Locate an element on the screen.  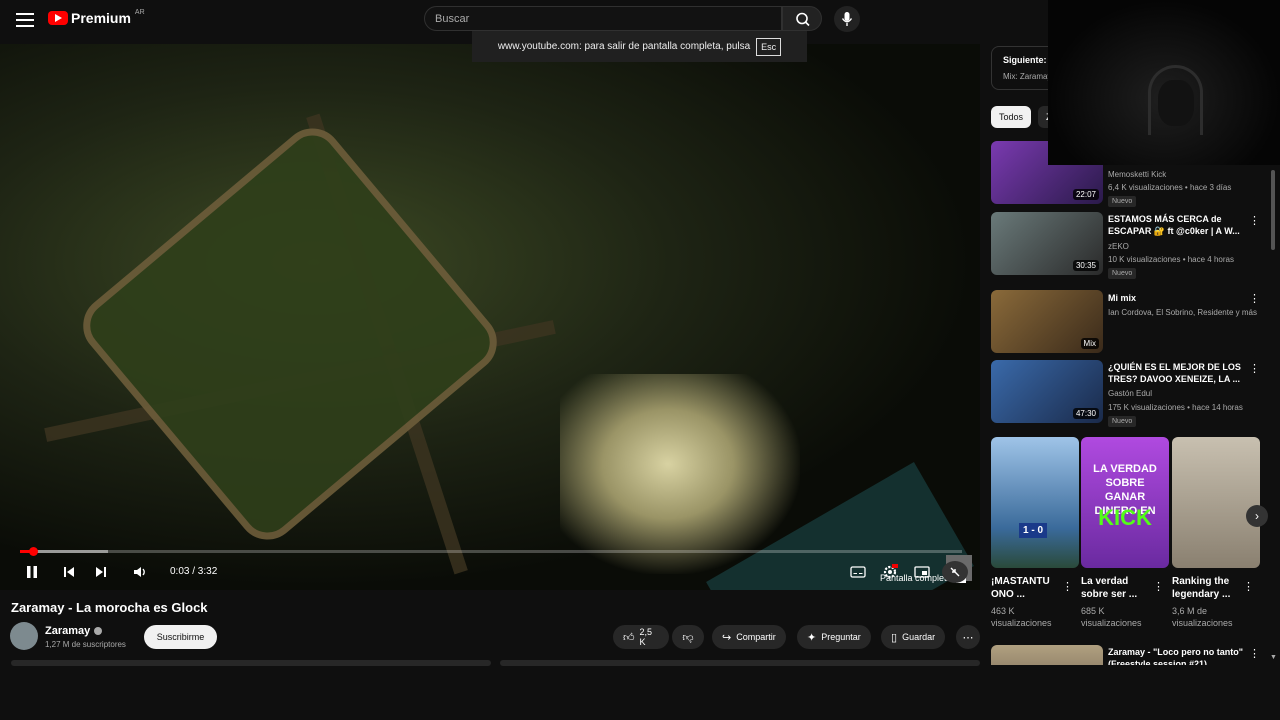
previous-button is located at coordinates (69, 572).